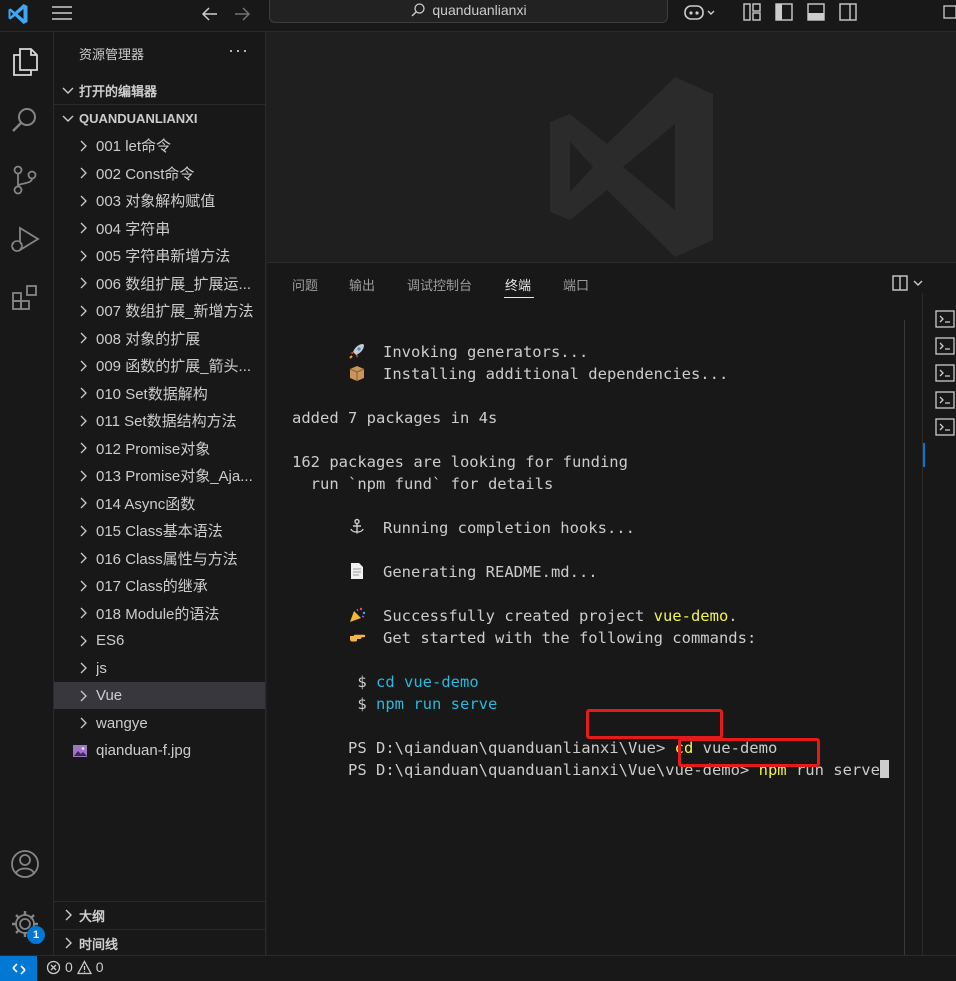  What do you see at coordinates (84, 966) in the screenshot?
I see `warning-icon` at bounding box center [84, 966].